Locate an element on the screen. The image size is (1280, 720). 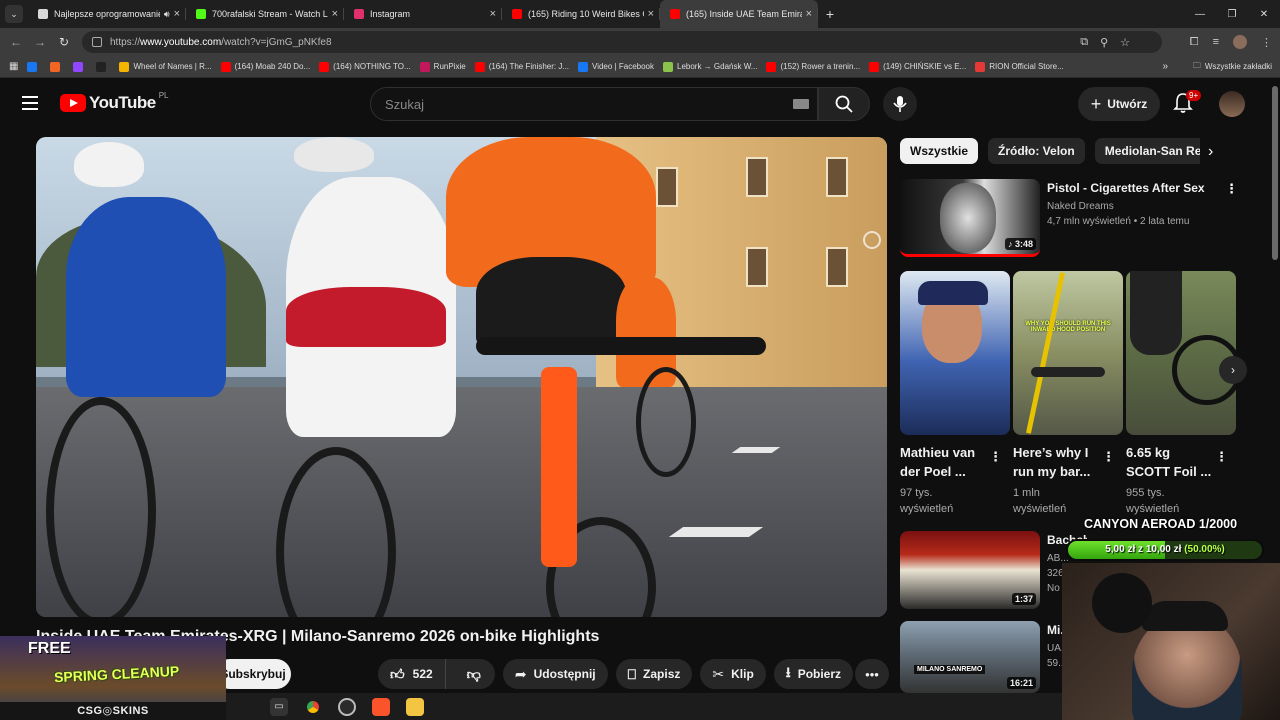
all-bookmarks-button: 🗀 Wszystkie zakładki is located at coordinates (1232, 67).